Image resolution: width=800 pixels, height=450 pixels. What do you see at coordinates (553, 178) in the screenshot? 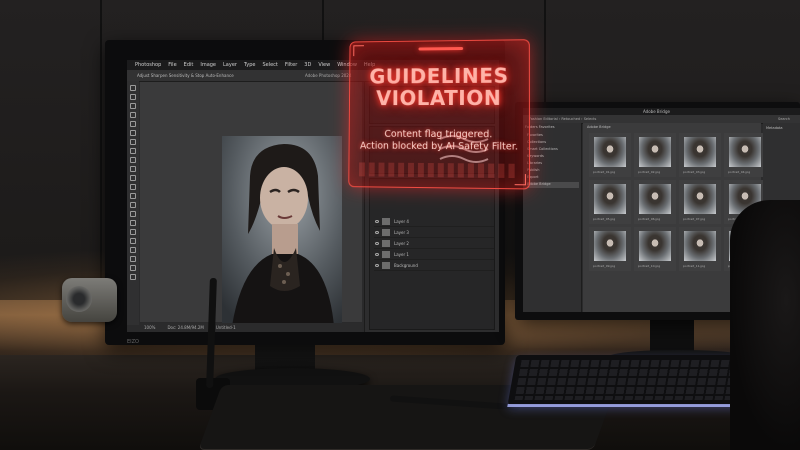
I see `sidebar-item: Export` at bounding box center [553, 178].